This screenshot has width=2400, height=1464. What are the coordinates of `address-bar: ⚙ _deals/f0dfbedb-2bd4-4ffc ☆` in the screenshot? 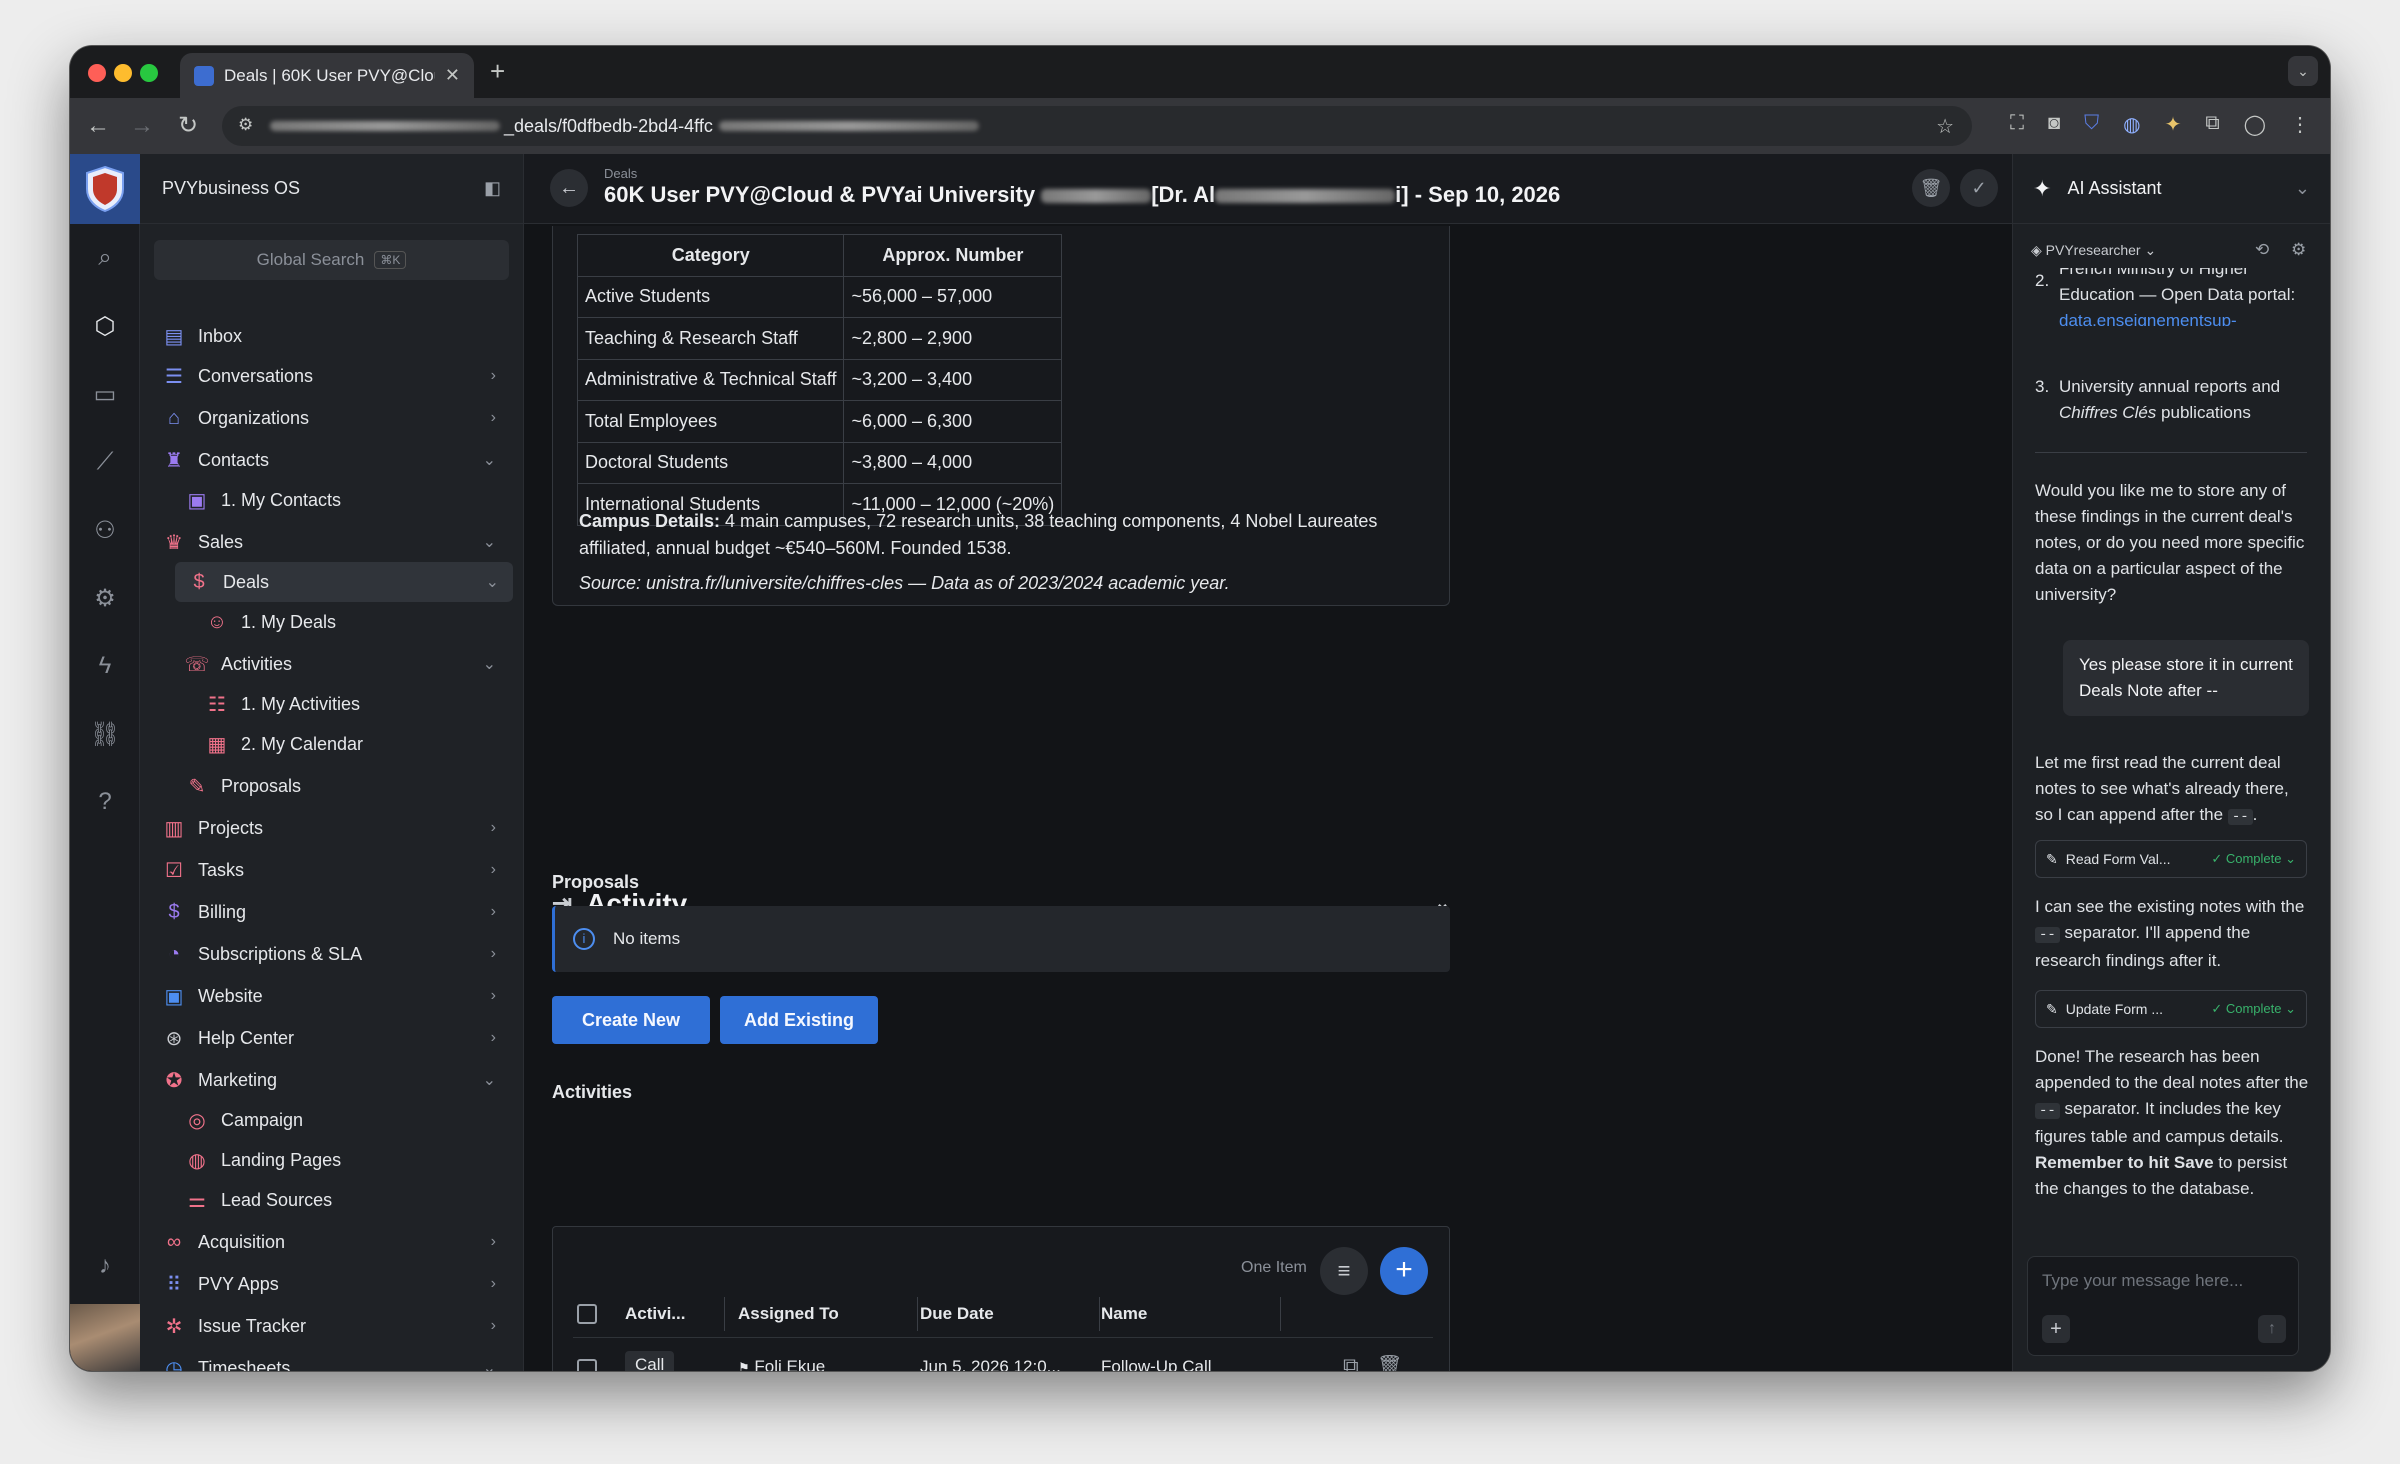 It's located at (1097, 126).